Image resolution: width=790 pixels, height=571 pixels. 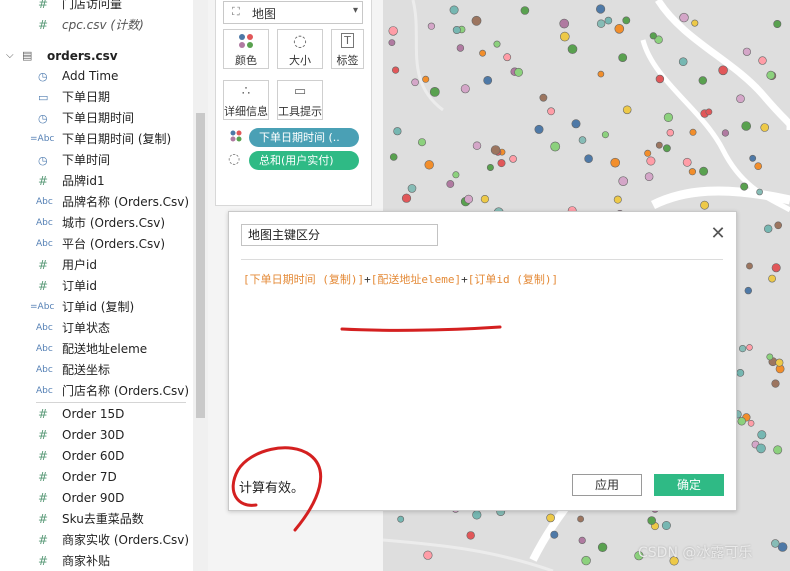 What do you see at coordinates (339, 235) in the screenshot?
I see `calculation-name-input: 地图主键区分` at bounding box center [339, 235].